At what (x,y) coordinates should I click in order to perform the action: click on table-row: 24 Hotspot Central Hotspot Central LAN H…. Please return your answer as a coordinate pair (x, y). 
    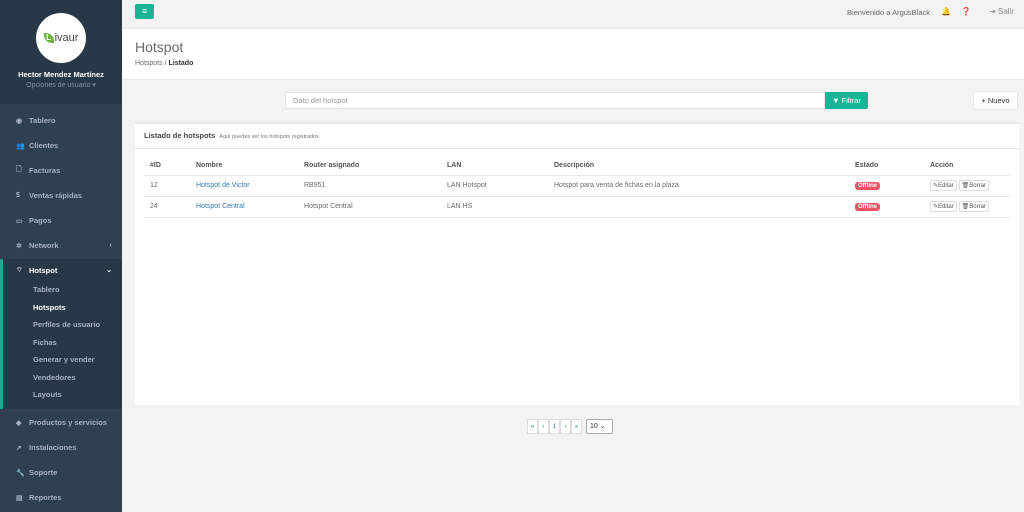
    Looking at the image, I should click on (577, 207).